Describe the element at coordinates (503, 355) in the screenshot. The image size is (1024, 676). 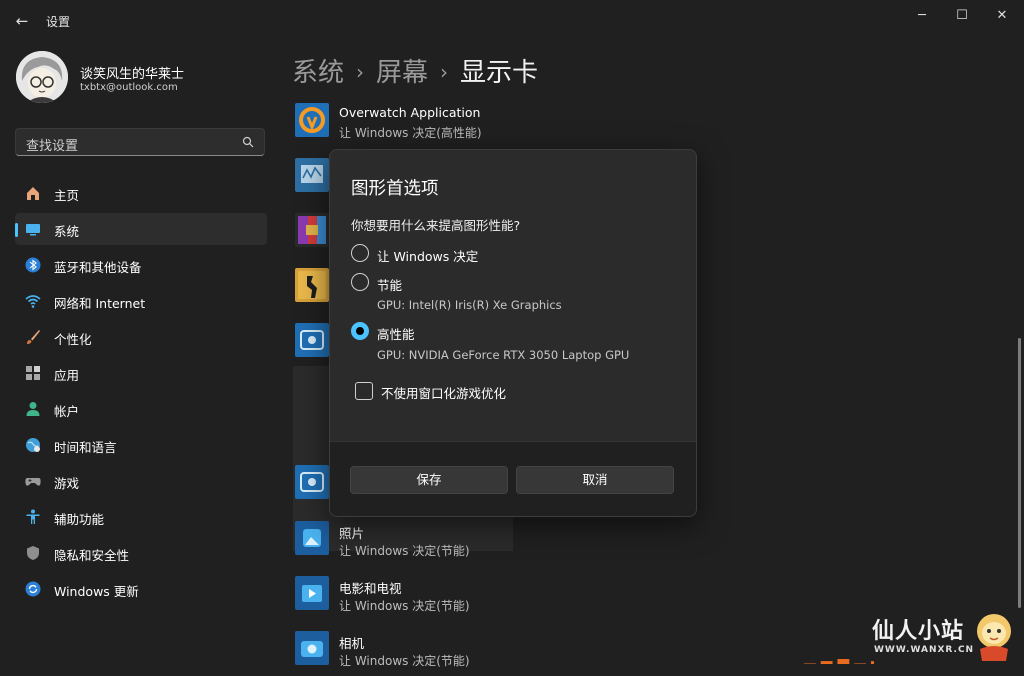
I see `high-performance-gpu: GPU: NVIDIA GeForce RTX 3050 Laptop GPU` at that location.